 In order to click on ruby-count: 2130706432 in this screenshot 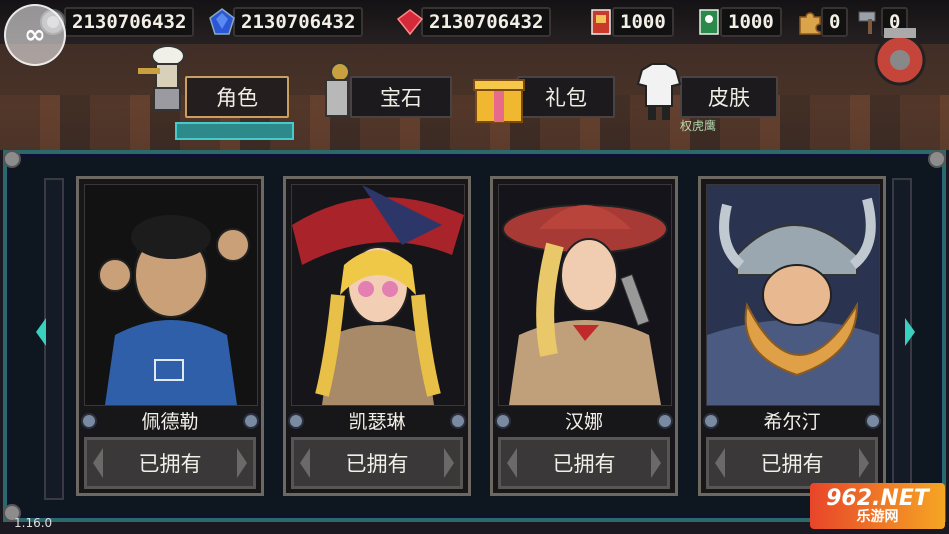, I will do `click(486, 22)`.